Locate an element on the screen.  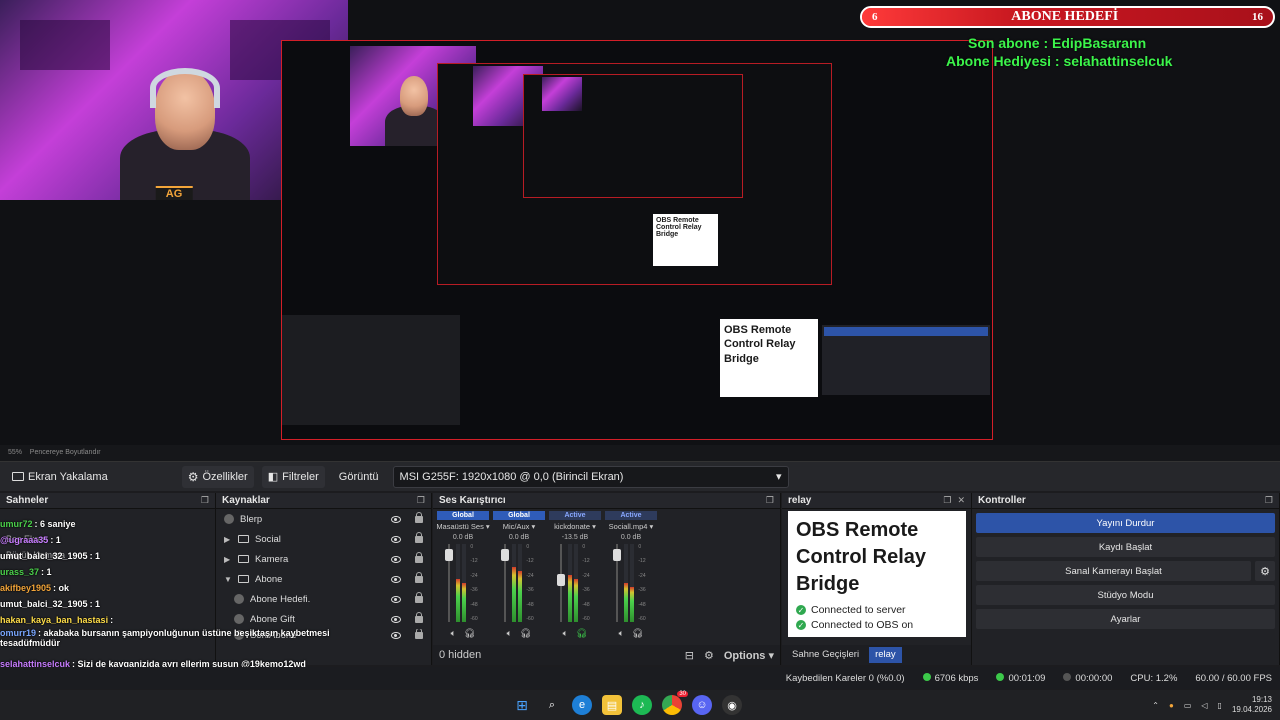
battery-icon: ▯ is located at coordinates (1220, 705).